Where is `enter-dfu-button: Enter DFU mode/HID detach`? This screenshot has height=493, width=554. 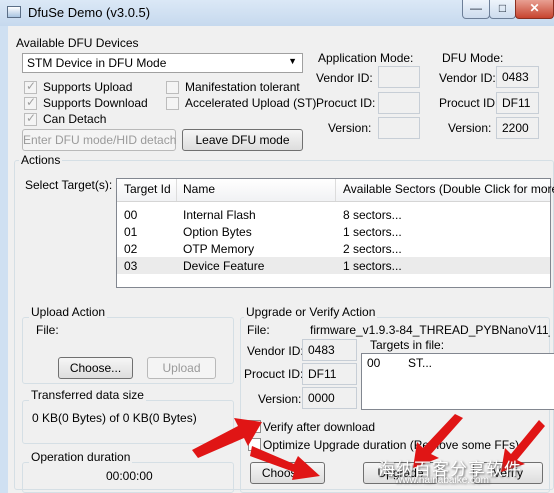
enter-dfu-button: Enter DFU mode/HID detach is located at coordinates (99, 140).